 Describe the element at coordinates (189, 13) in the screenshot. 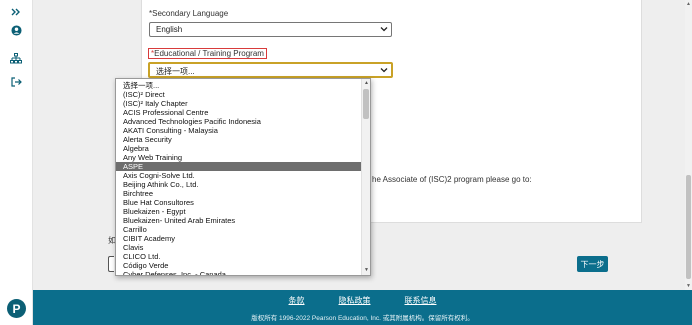

I see `secondary-language-label: *Secondary Language` at that location.